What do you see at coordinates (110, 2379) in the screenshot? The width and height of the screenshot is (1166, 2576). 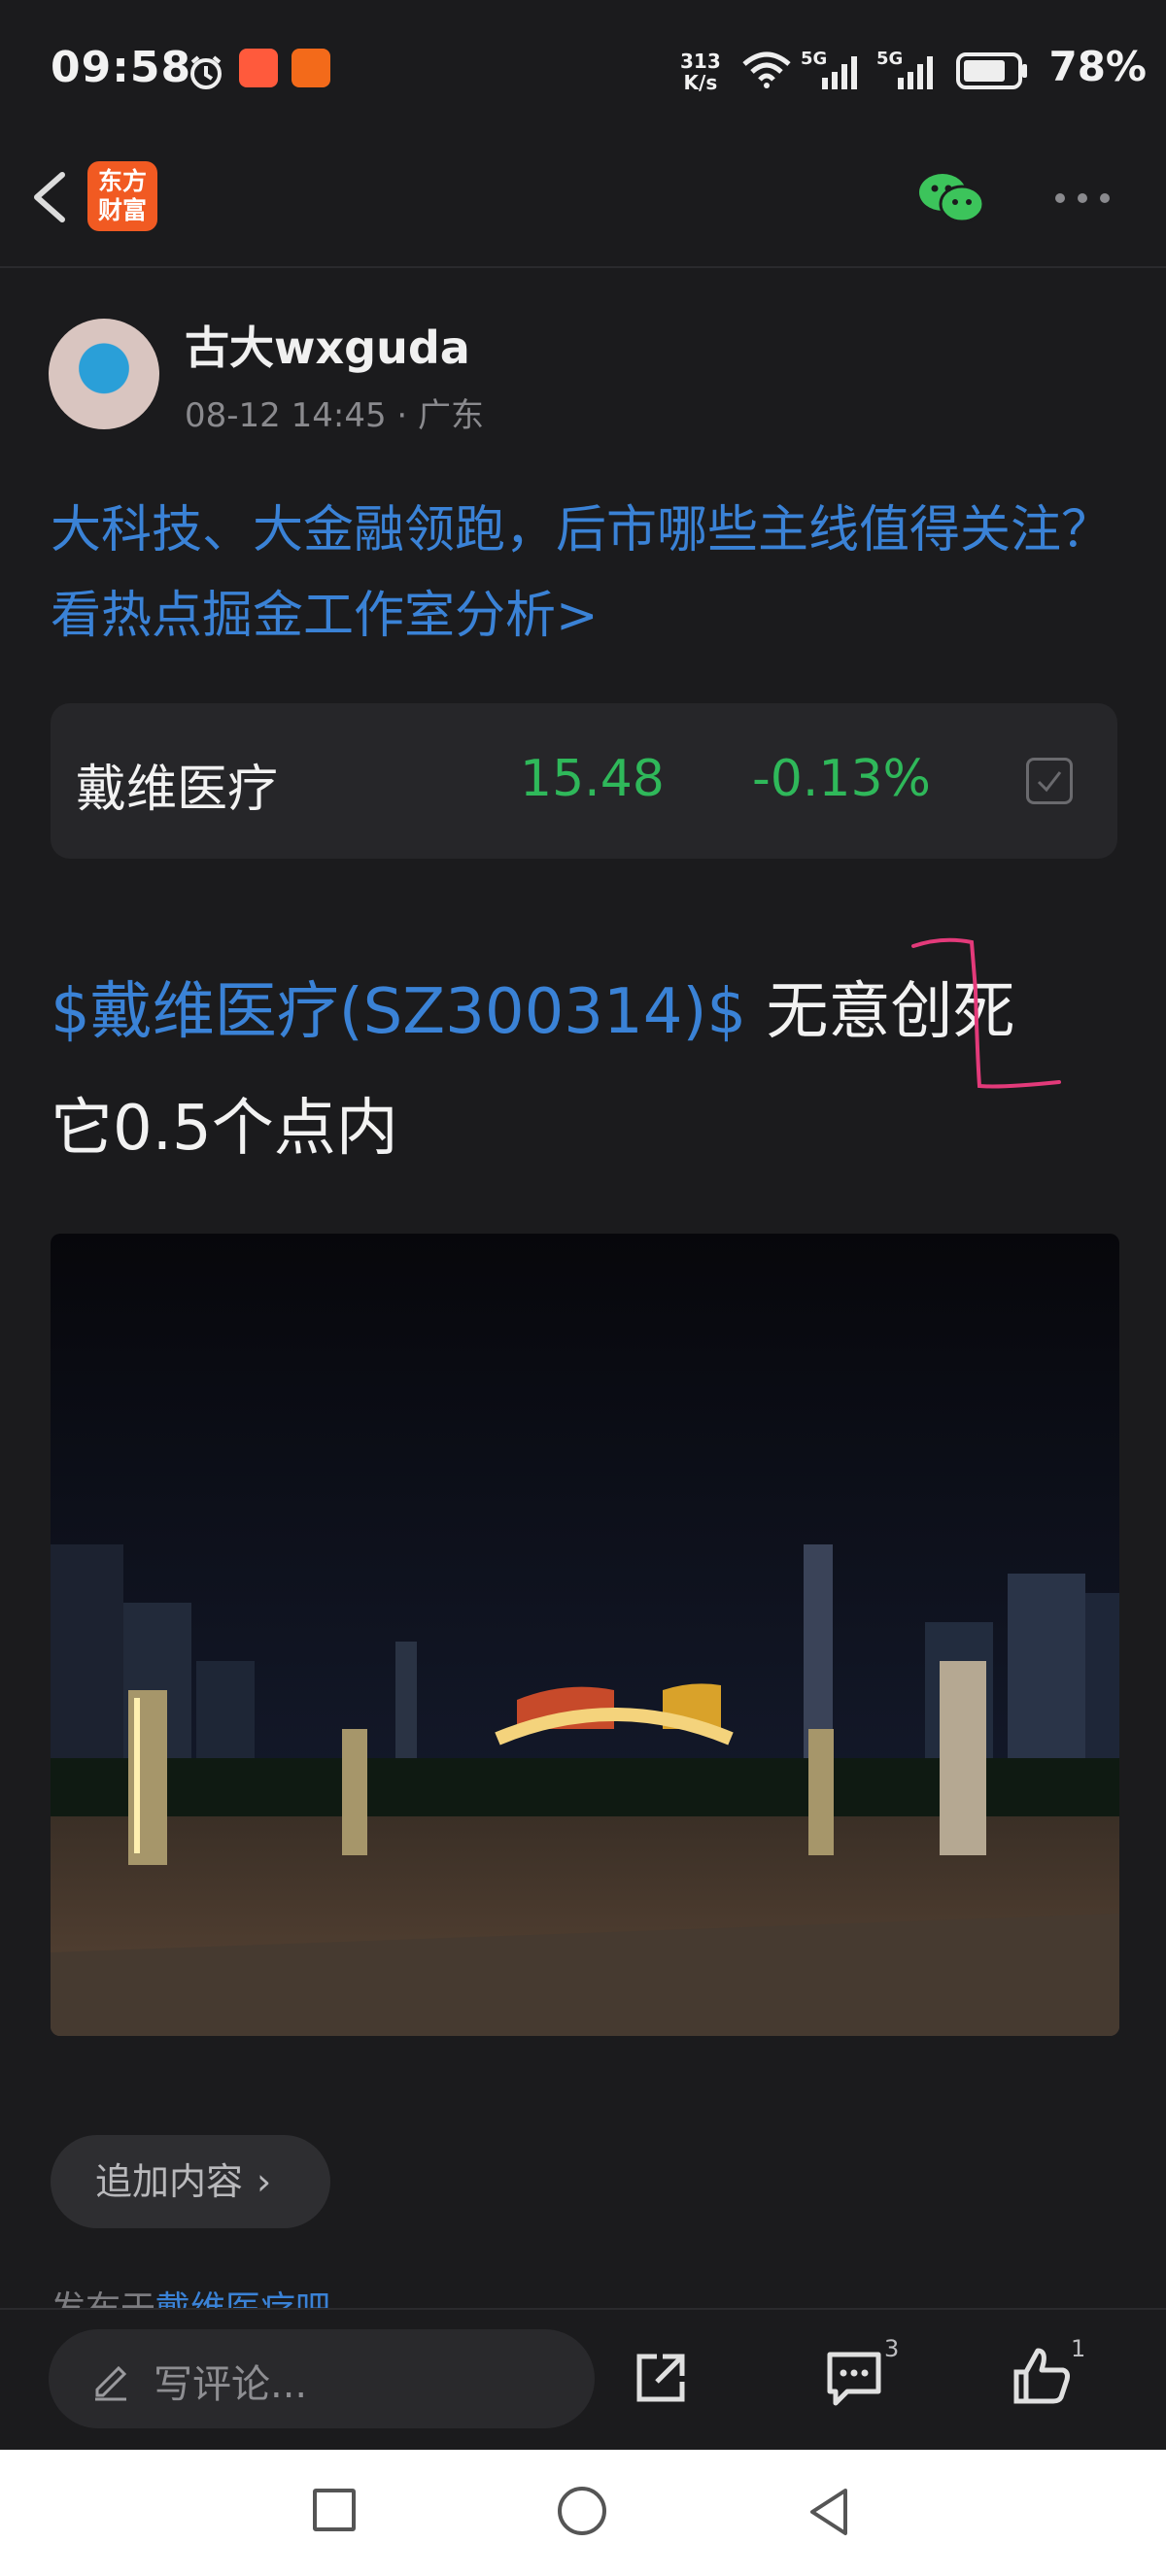 I see `pen-icon` at bounding box center [110, 2379].